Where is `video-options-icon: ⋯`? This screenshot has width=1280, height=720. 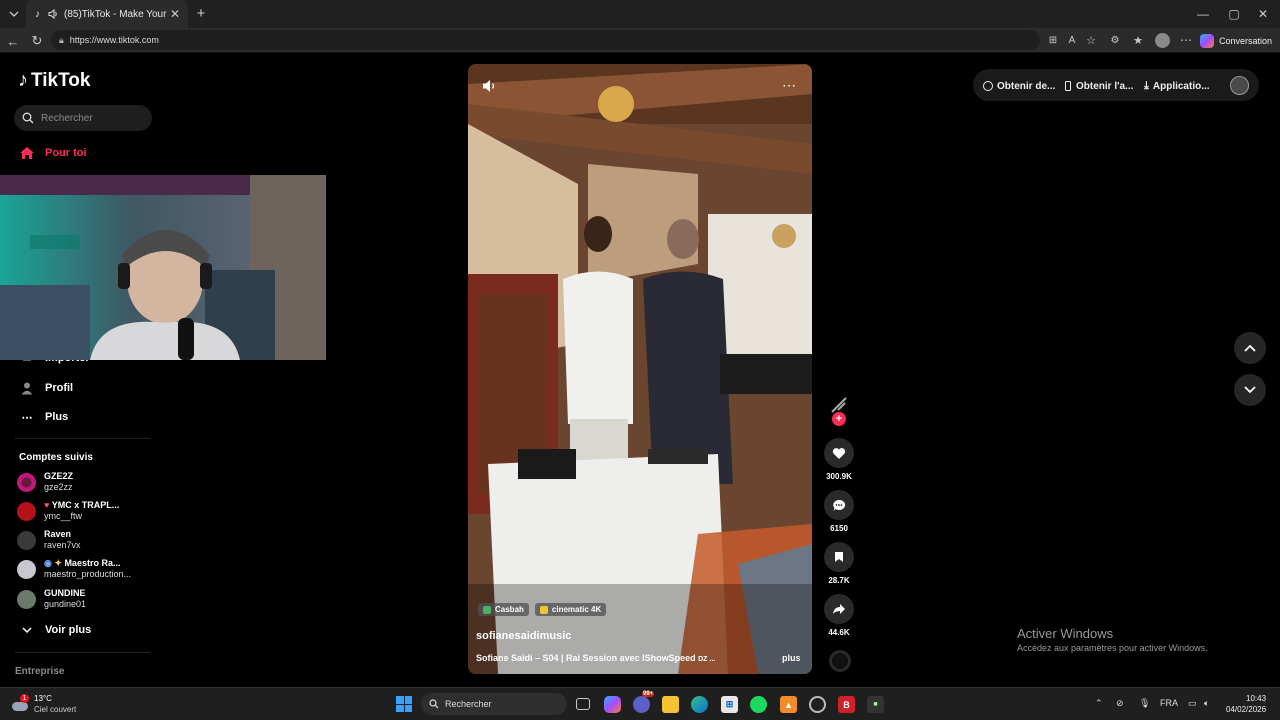
video-options-icon: ⋯ is located at coordinates (789, 85).